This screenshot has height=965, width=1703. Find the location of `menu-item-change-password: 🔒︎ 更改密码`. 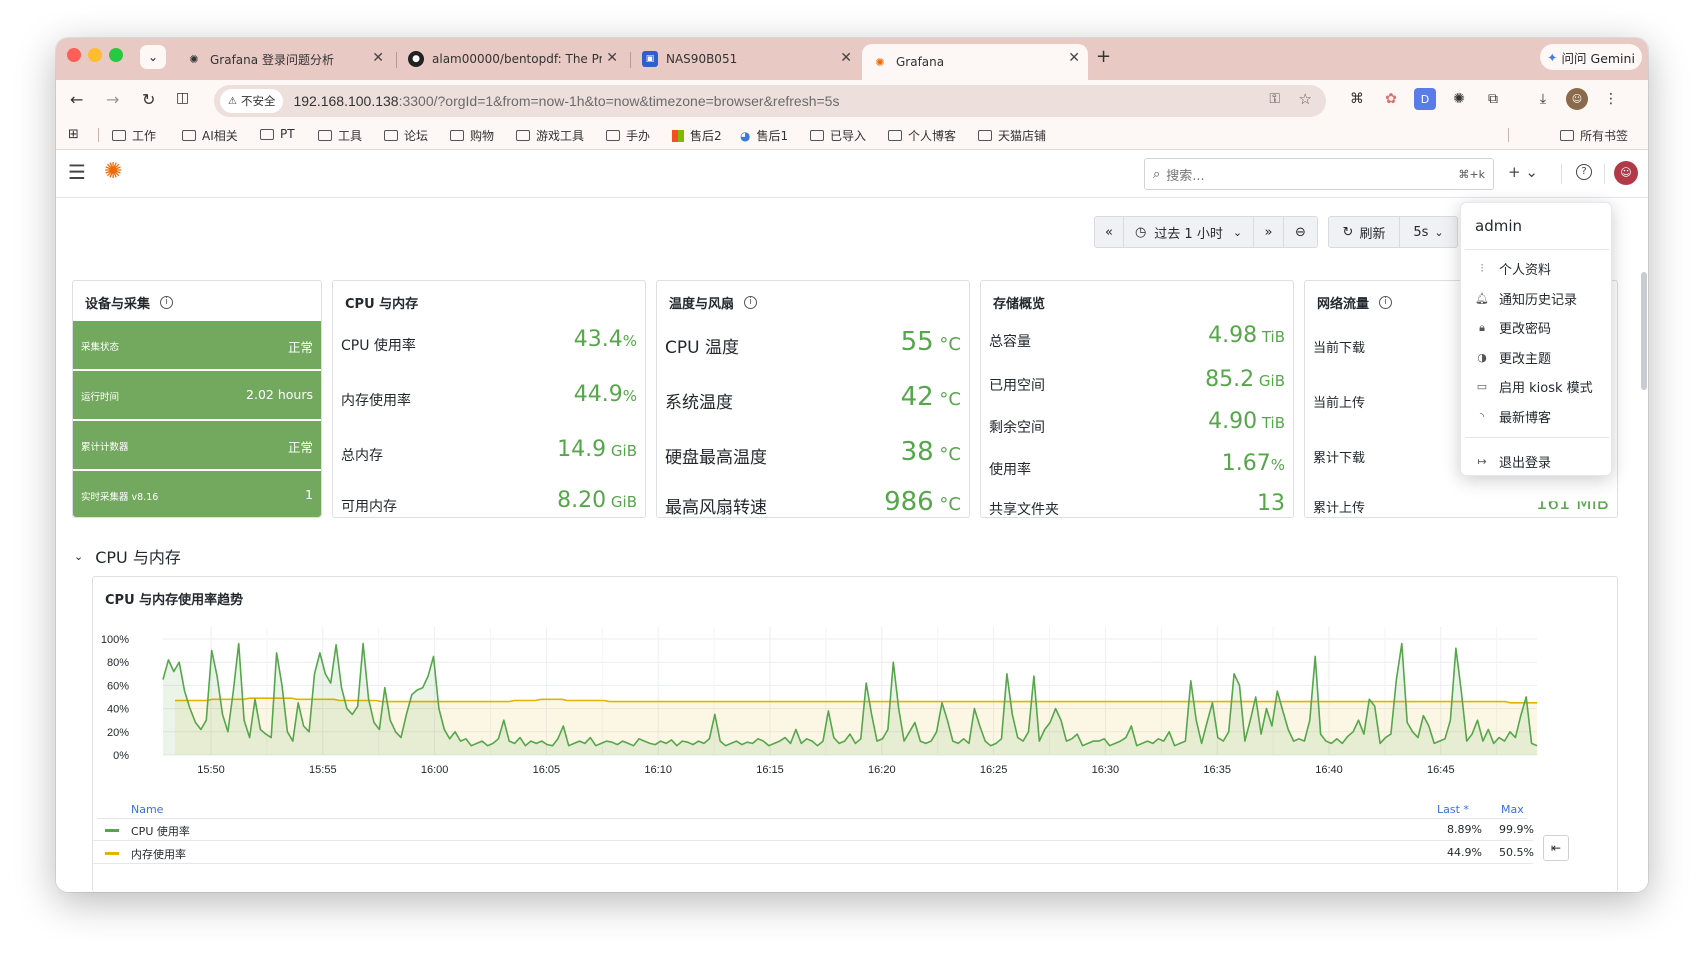

menu-item-change-password: 🔒︎ 更改密码 is located at coordinates (1513, 328).